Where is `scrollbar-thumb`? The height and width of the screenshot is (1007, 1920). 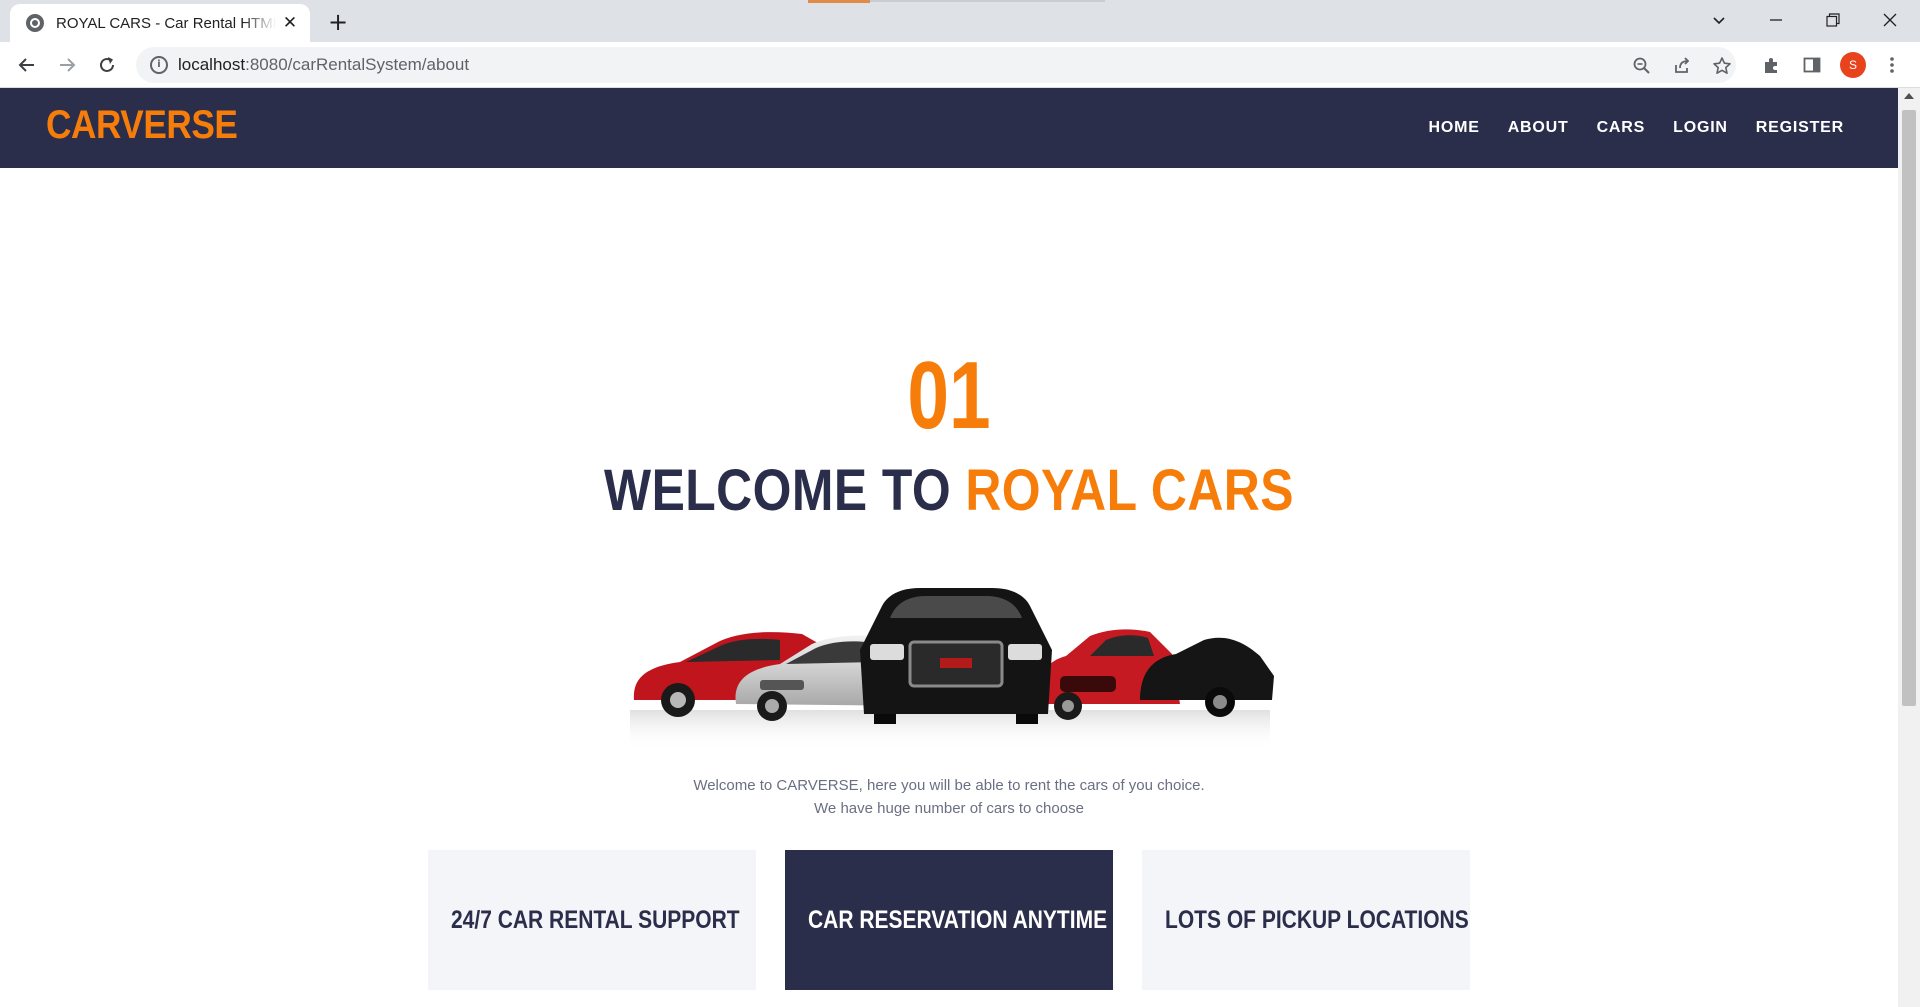
scrollbar-thumb is located at coordinates (1909, 408).